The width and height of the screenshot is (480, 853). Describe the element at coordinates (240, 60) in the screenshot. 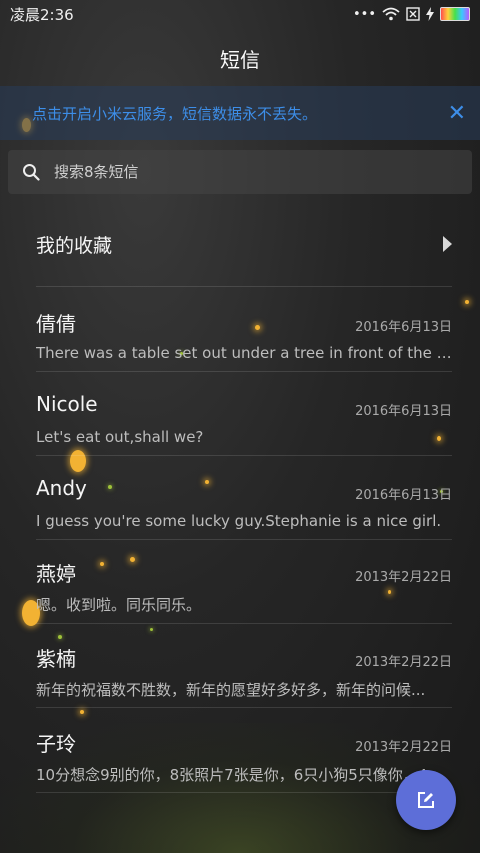

I see `page-title: 短信` at that location.